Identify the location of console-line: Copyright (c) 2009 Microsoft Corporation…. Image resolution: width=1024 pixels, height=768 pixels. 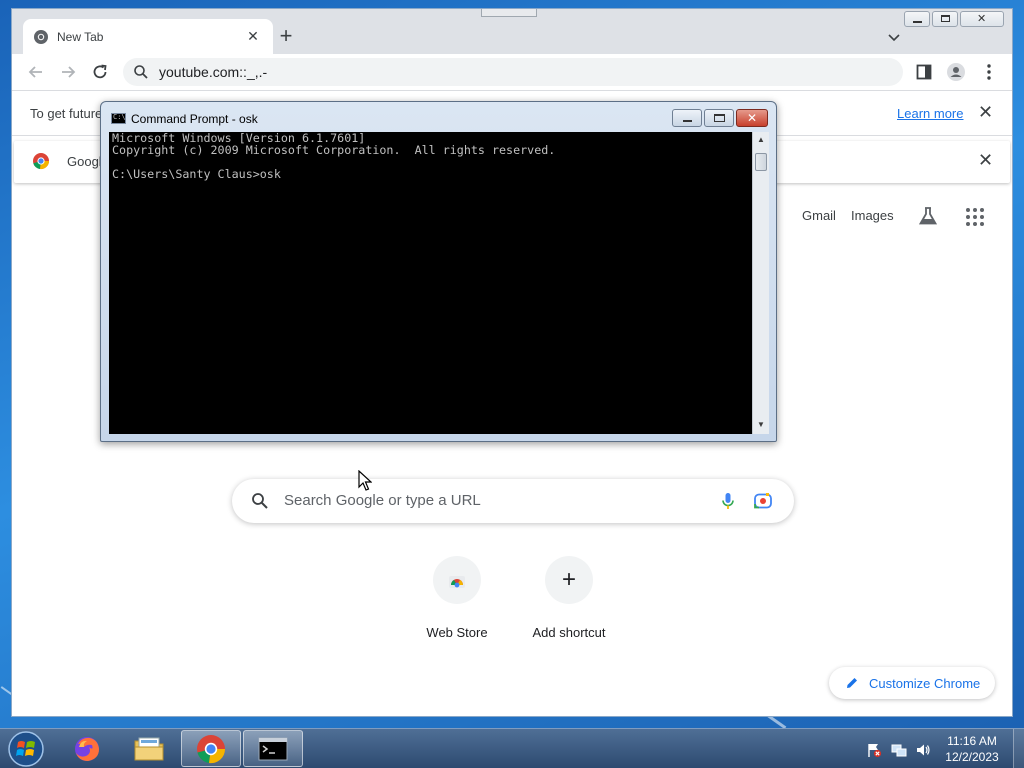
(334, 150).